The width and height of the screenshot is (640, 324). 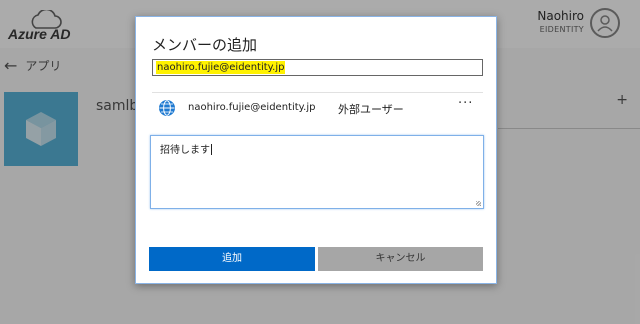 I want to click on cancel-button: キャンセル, so click(x=400, y=259).